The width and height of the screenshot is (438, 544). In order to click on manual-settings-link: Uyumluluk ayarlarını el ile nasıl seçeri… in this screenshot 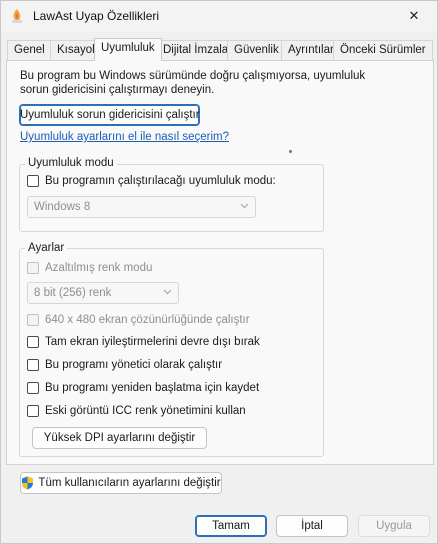, I will do `click(124, 137)`.